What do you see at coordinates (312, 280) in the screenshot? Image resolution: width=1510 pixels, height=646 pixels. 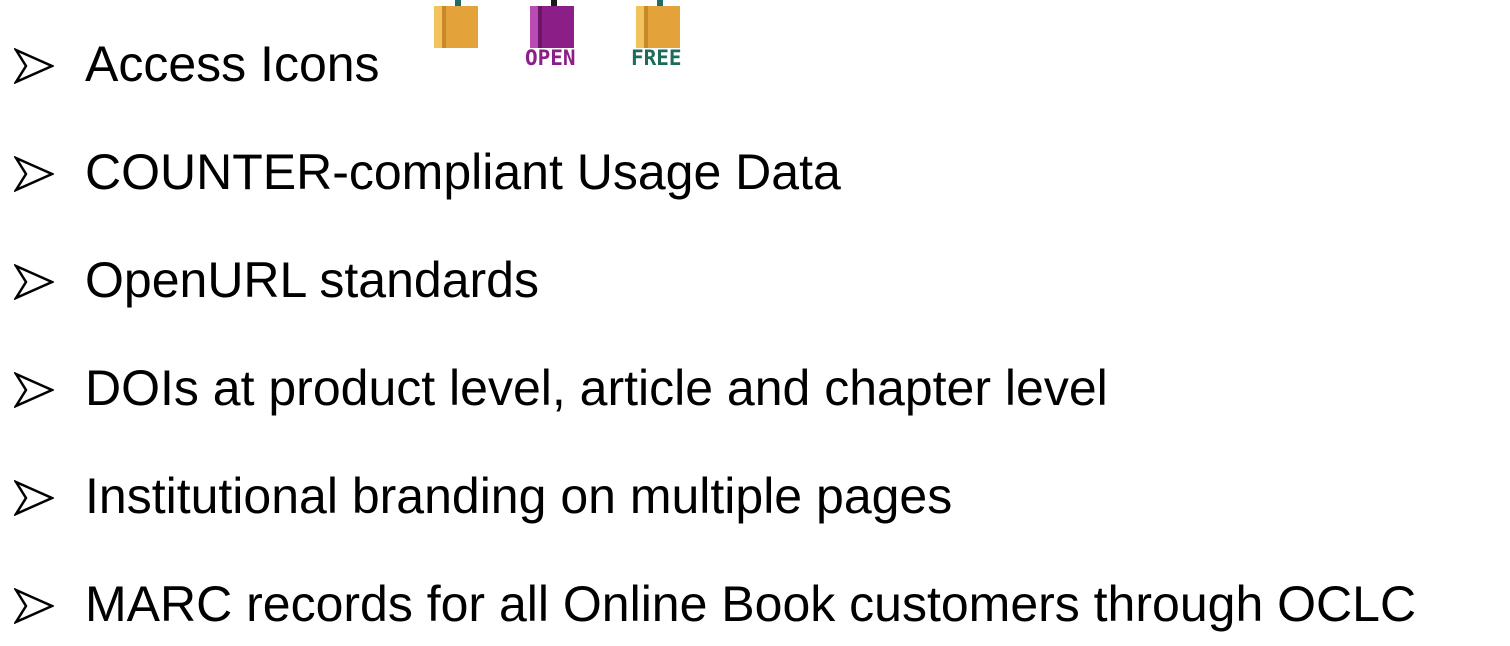 I see `bullet-text: OpenURL standards` at bounding box center [312, 280].